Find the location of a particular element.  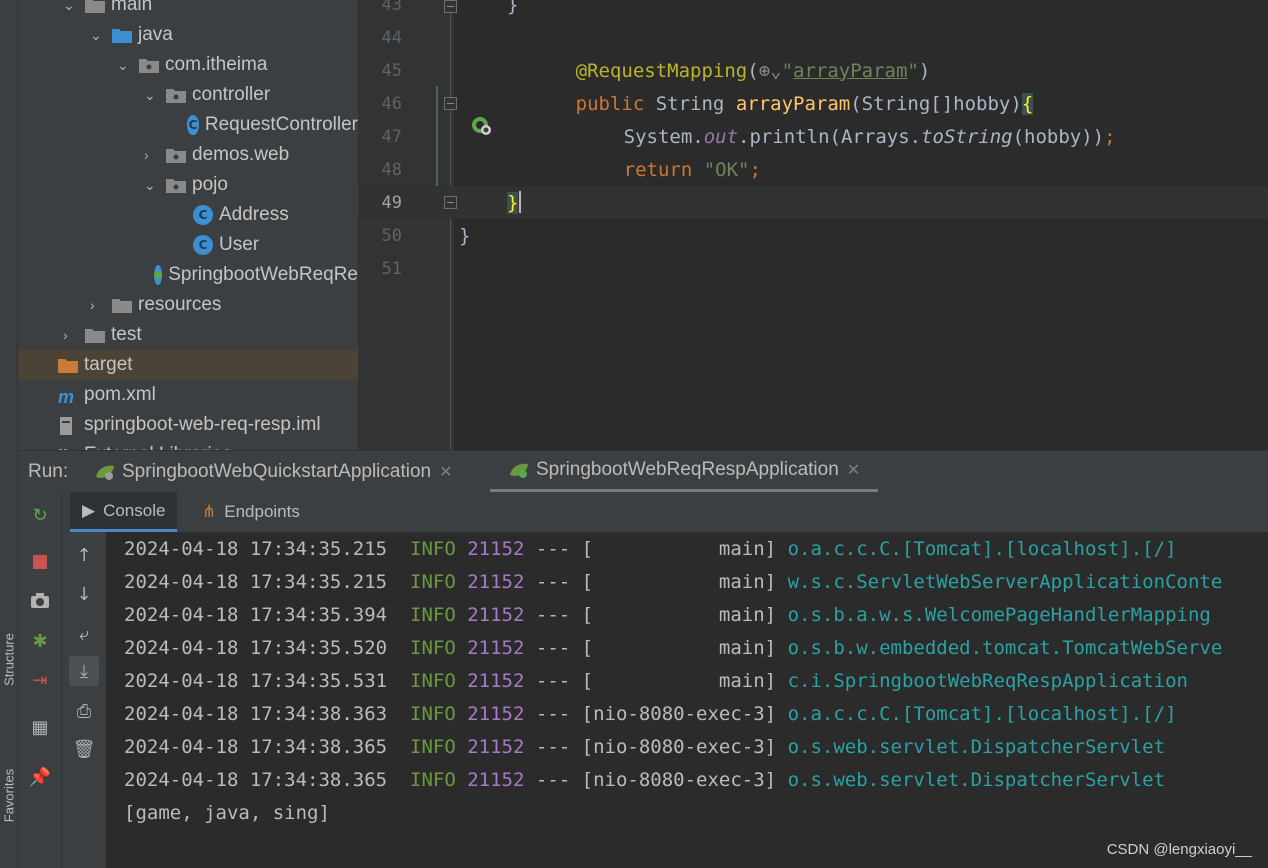

tree-item-label: springboot-web-req-resp.iml is located at coordinates (202, 424).